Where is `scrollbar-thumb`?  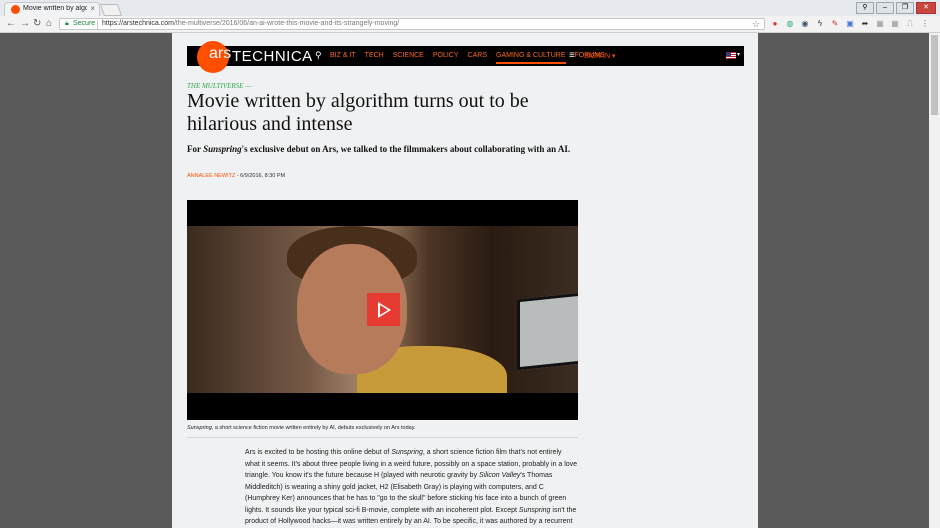
scrollbar-thumb is located at coordinates (934, 75).